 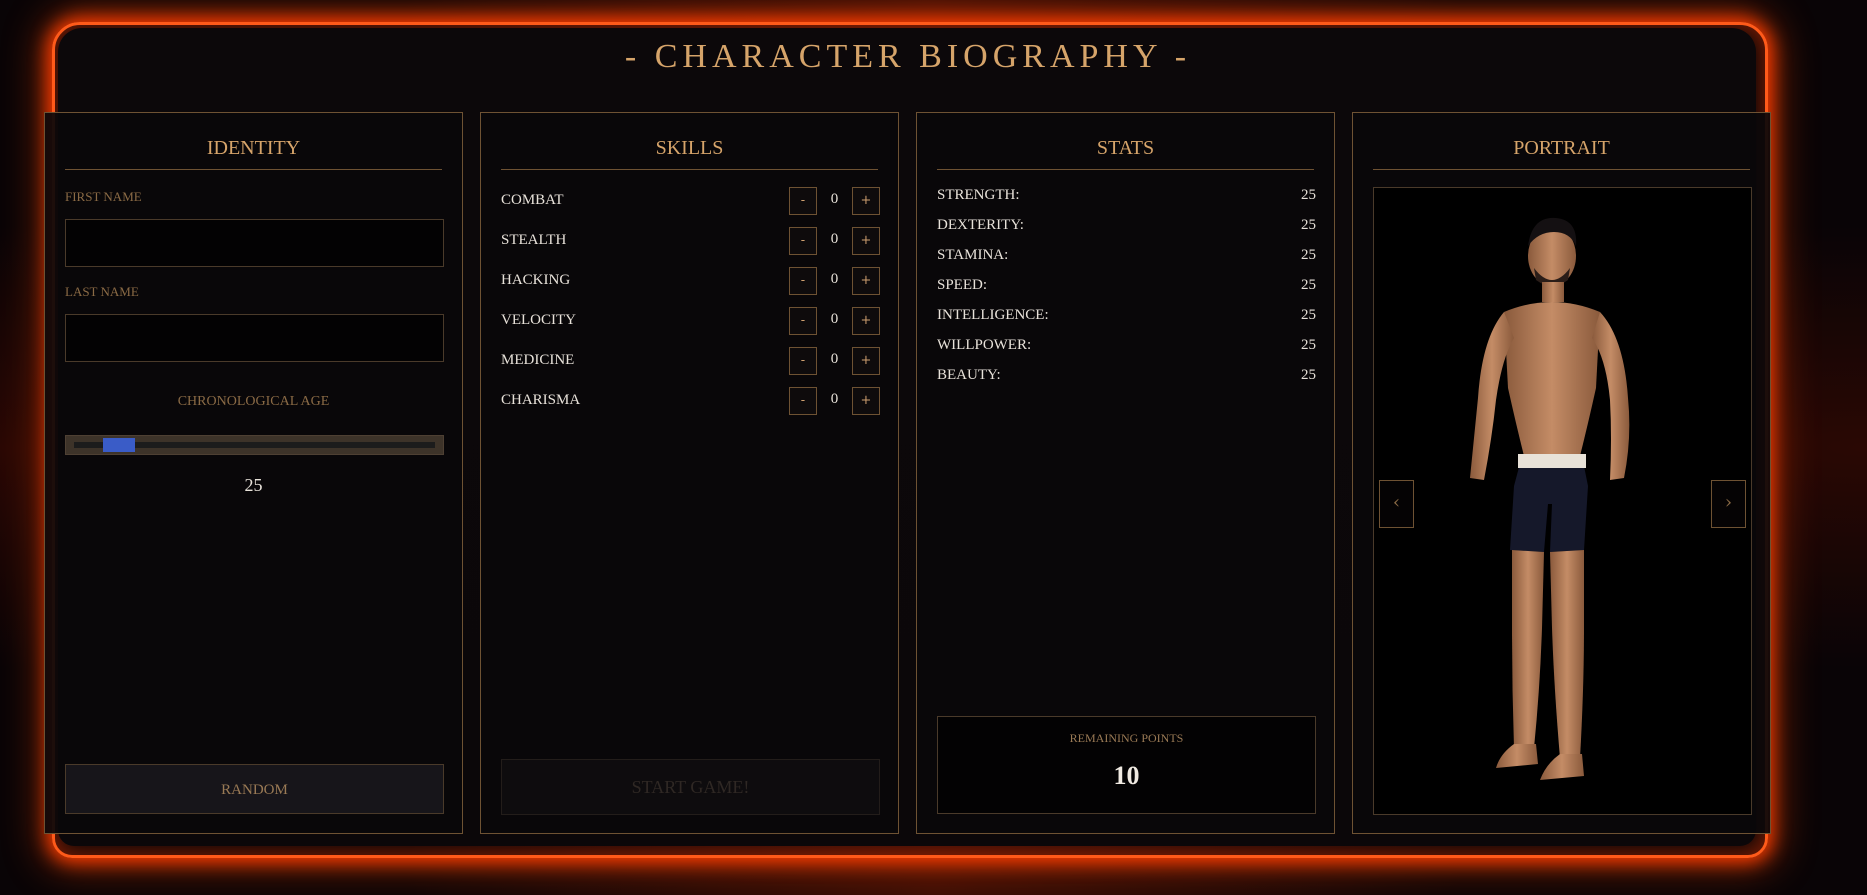 I want to click on stat-name: SPEED:, so click(x=962, y=285).